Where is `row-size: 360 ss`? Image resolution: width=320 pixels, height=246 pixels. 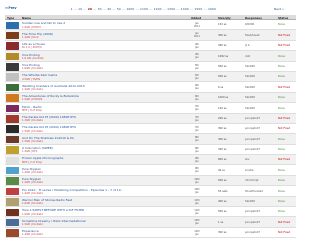 row-size: 360 ss is located at coordinates (222, 46).